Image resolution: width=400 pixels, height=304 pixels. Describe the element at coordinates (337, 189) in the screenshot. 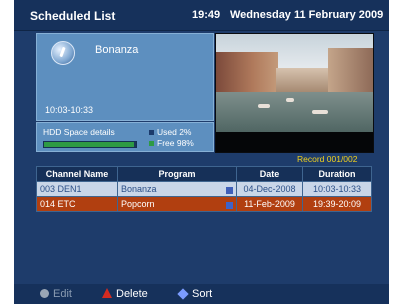

I see `cell-duration: 10:03-10:33` at that location.